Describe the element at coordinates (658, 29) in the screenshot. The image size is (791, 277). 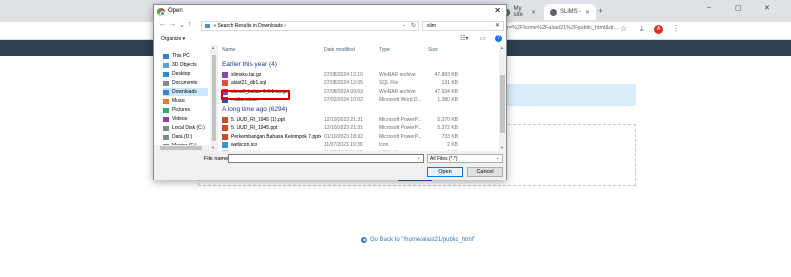
I see `profile-avatar: A` at that location.